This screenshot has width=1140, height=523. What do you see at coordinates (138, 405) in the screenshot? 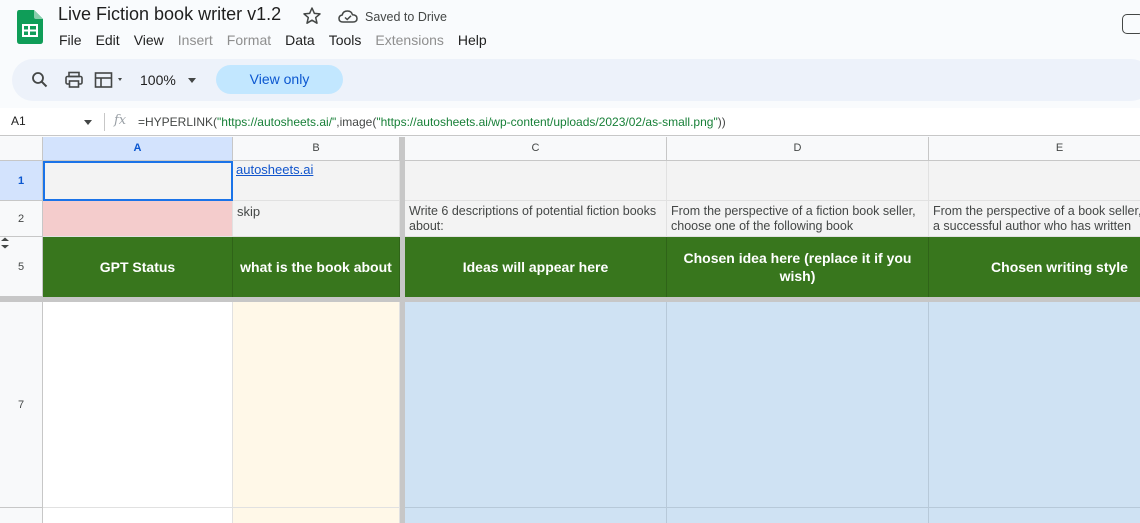
I see `cell-a7` at bounding box center [138, 405].